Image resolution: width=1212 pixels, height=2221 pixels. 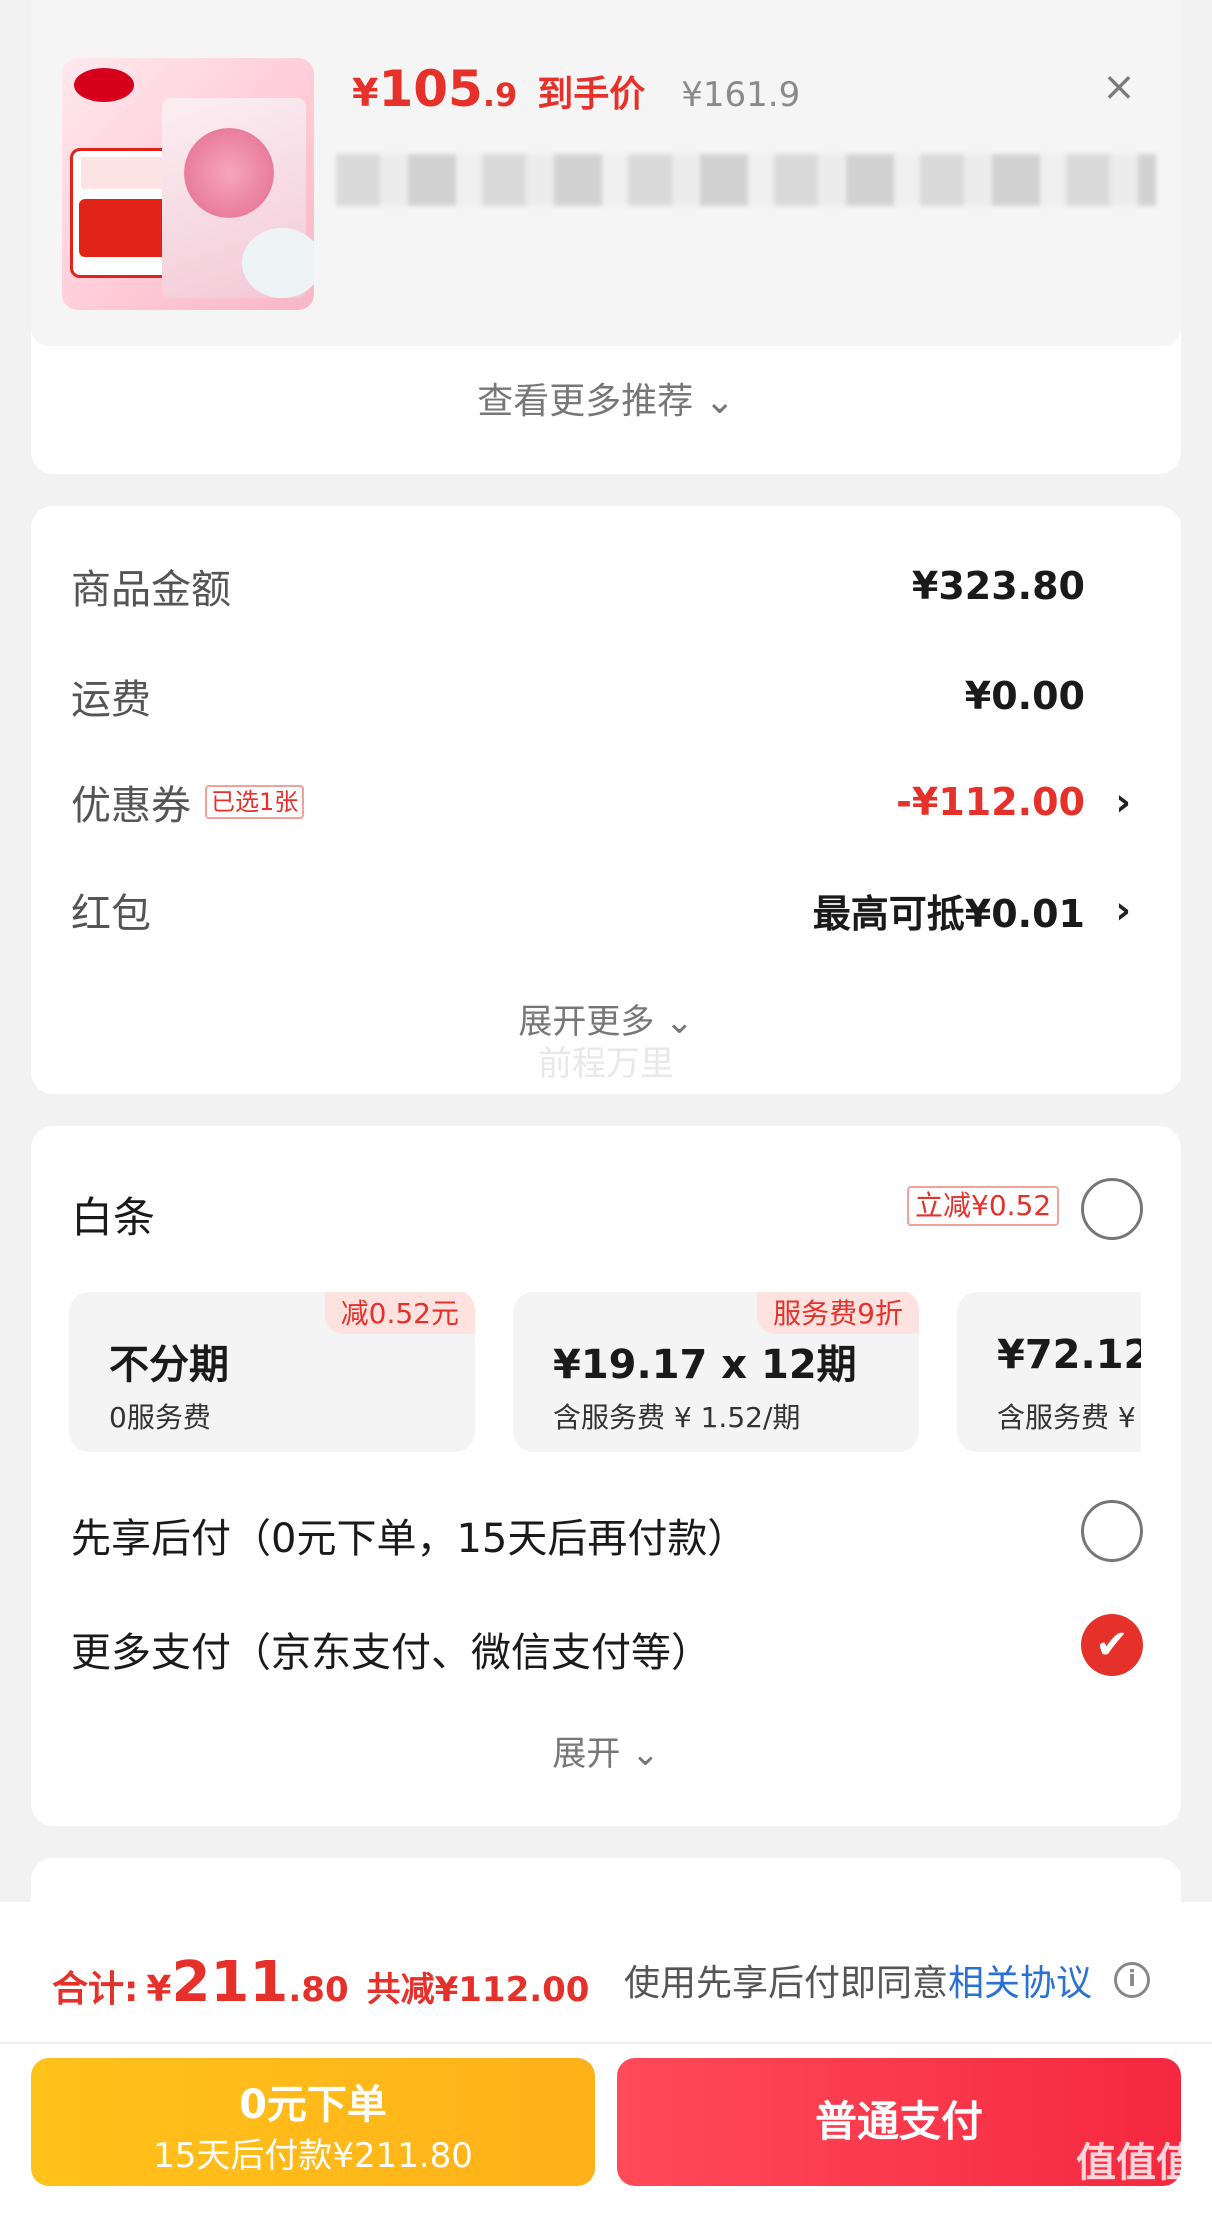 I want to click on plan-tag: 服务费9折, so click(x=838, y=1313).